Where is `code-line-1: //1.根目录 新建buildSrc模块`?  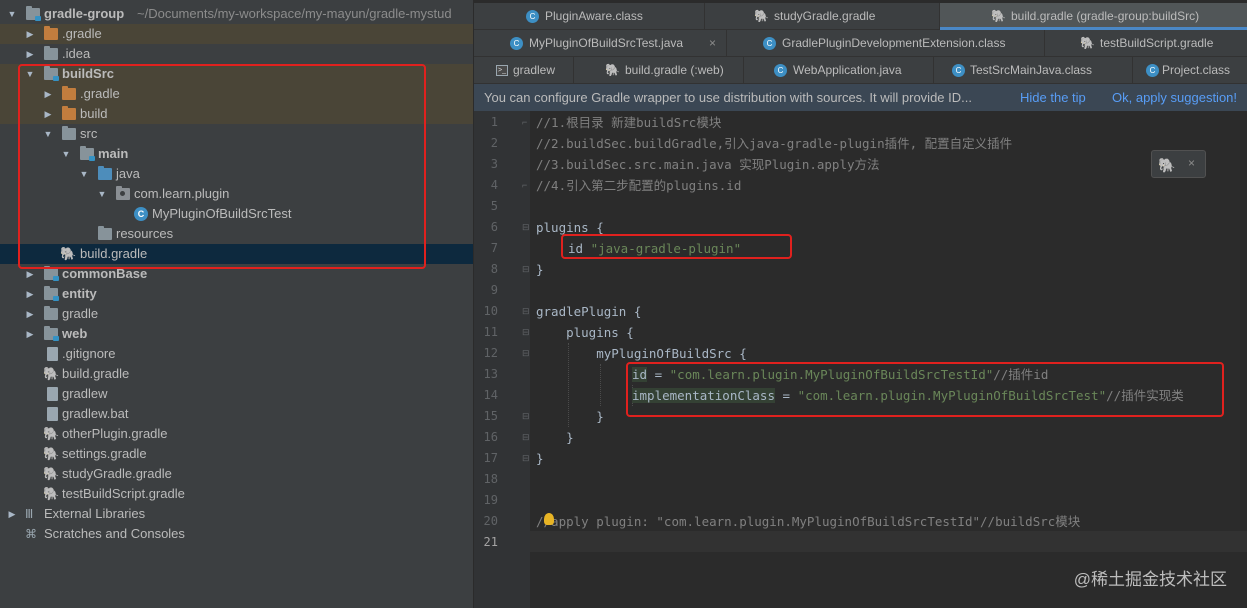 code-line-1: //1.根目录 新建buildSrc模块 is located at coordinates (628, 122).